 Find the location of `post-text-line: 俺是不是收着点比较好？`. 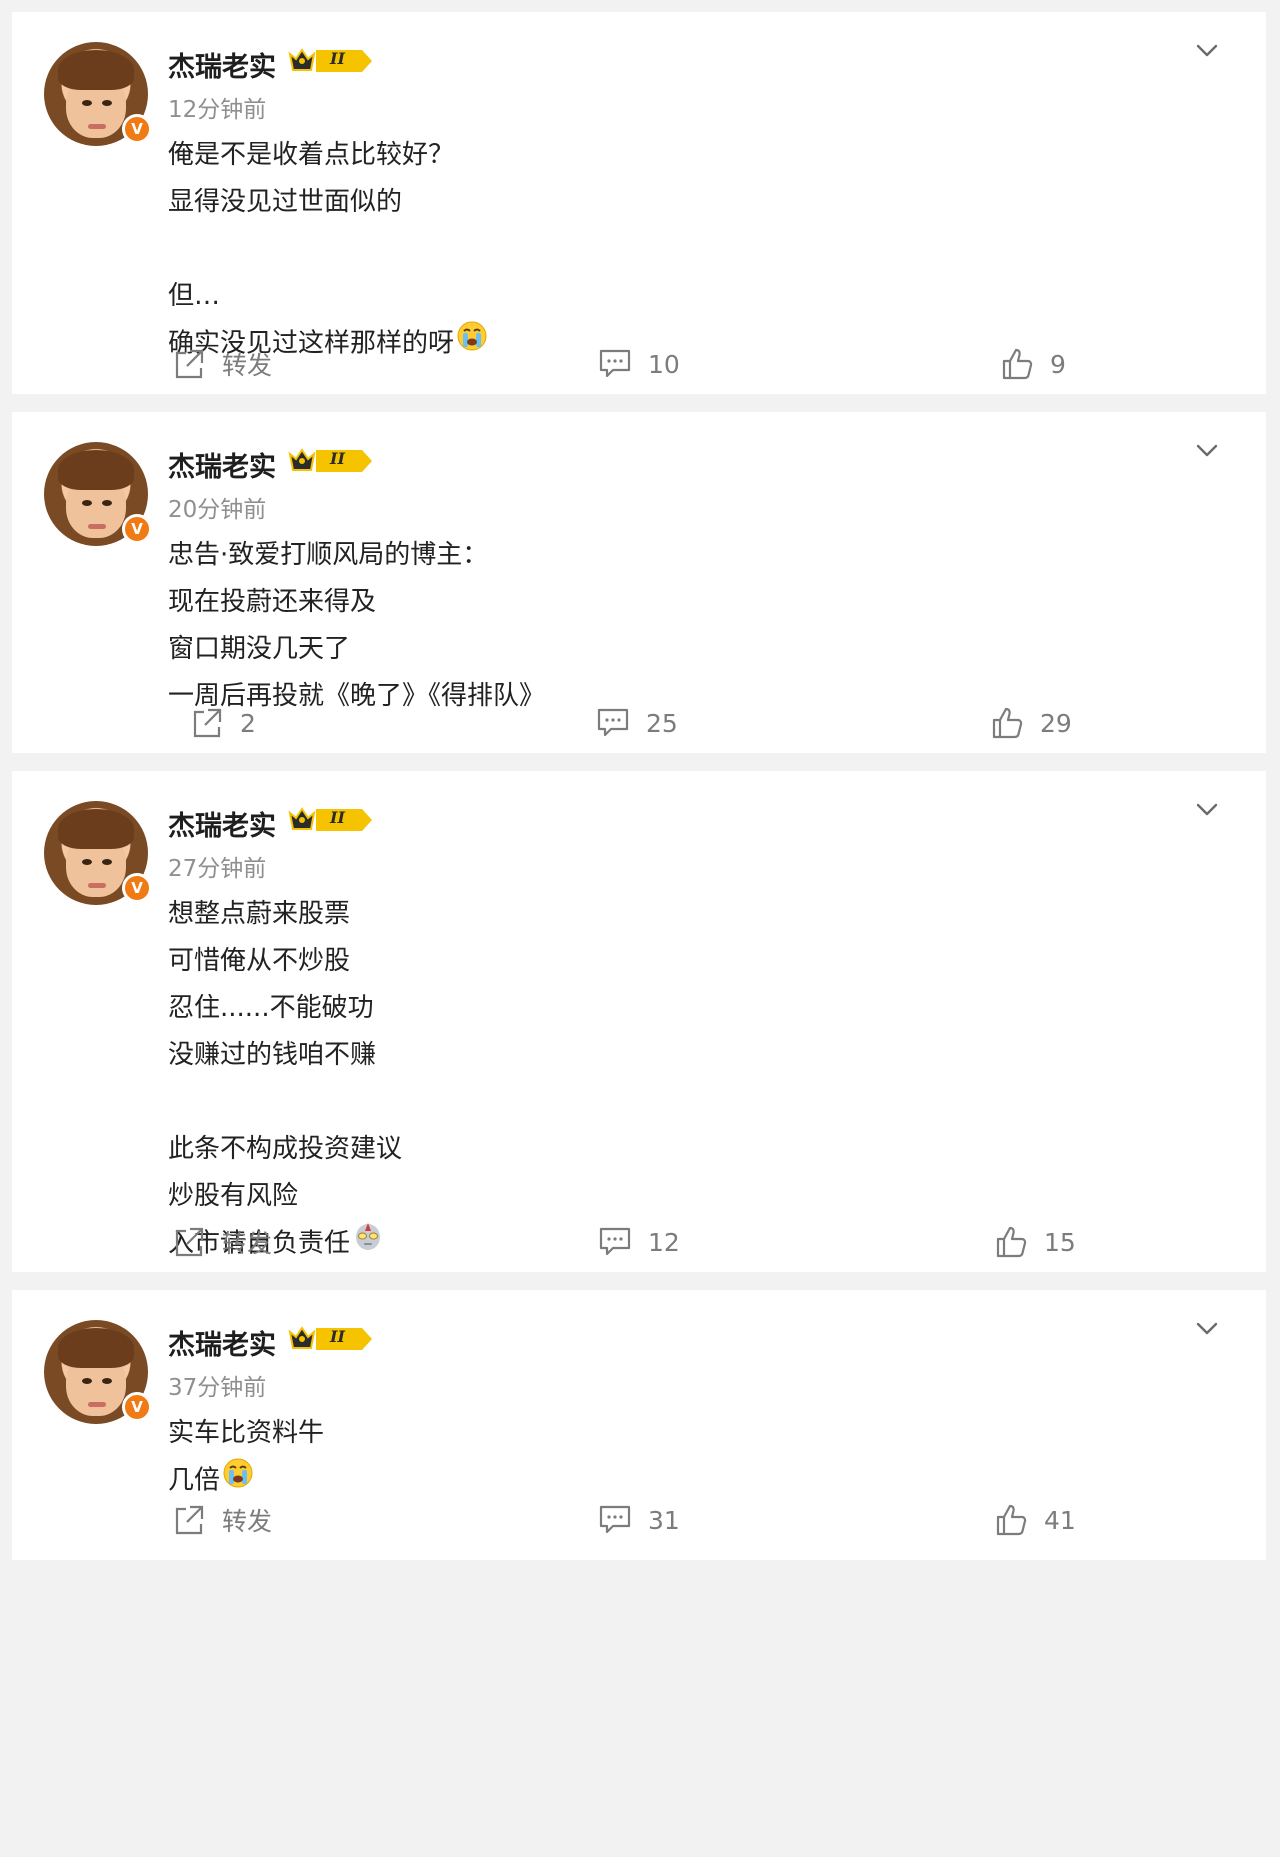

post-text-line: 俺是不是收着点比较好？ is located at coordinates (311, 155).